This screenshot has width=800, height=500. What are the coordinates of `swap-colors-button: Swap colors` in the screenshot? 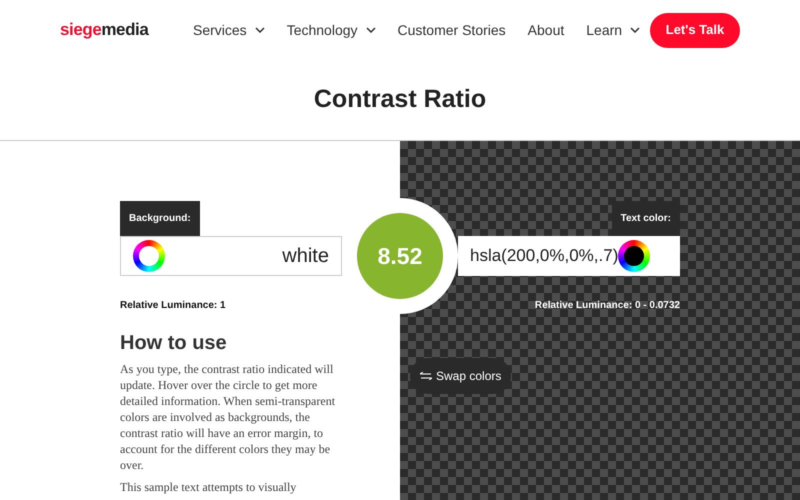 It's located at (461, 376).